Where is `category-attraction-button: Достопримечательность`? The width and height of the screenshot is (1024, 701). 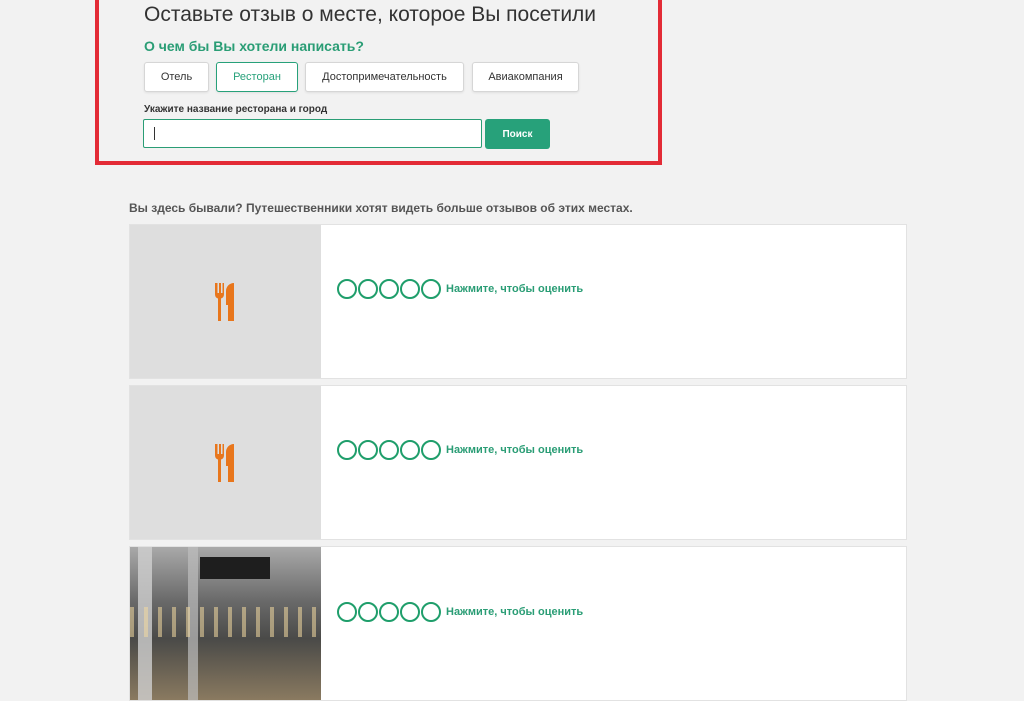 category-attraction-button: Достопримечательность is located at coordinates (384, 77).